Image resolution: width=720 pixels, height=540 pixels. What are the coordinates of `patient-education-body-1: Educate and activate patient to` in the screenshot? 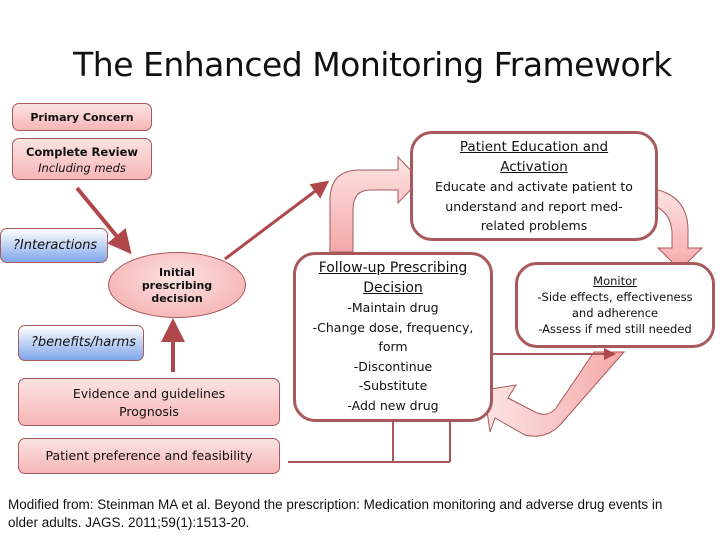 It's located at (534, 186).